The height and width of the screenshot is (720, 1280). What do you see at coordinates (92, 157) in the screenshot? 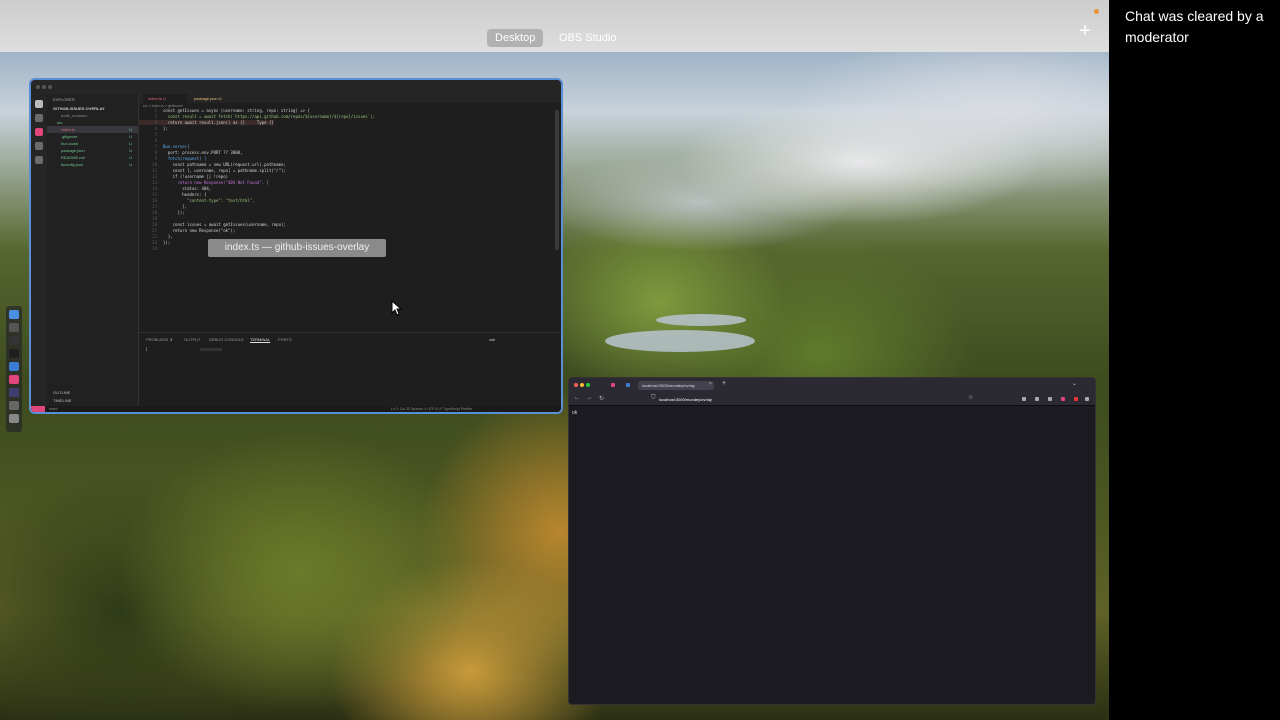
I see `explorer-item: README.md U` at bounding box center [92, 157].